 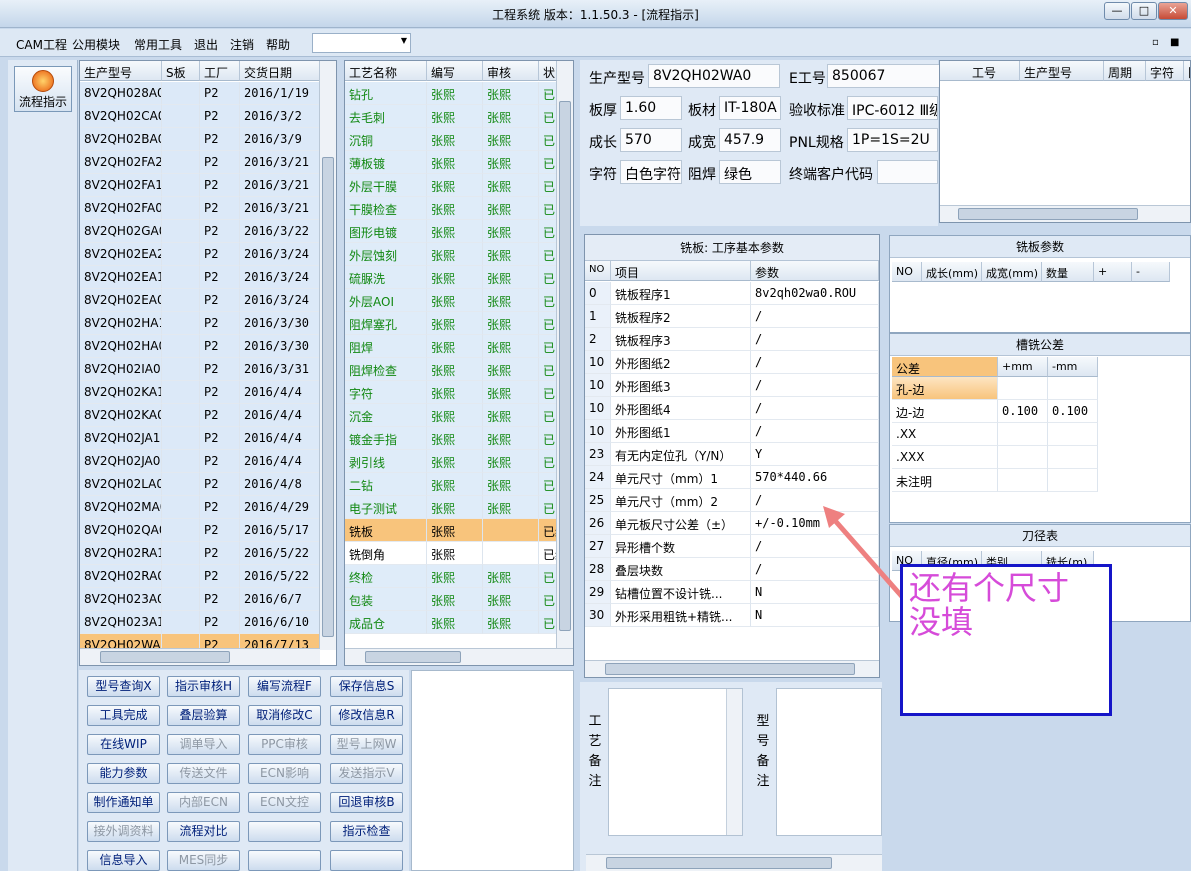 What do you see at coordinates (361, 43) in the screenshot?
I see `menu-combobox: ▼` at bounding box center [361, 43].